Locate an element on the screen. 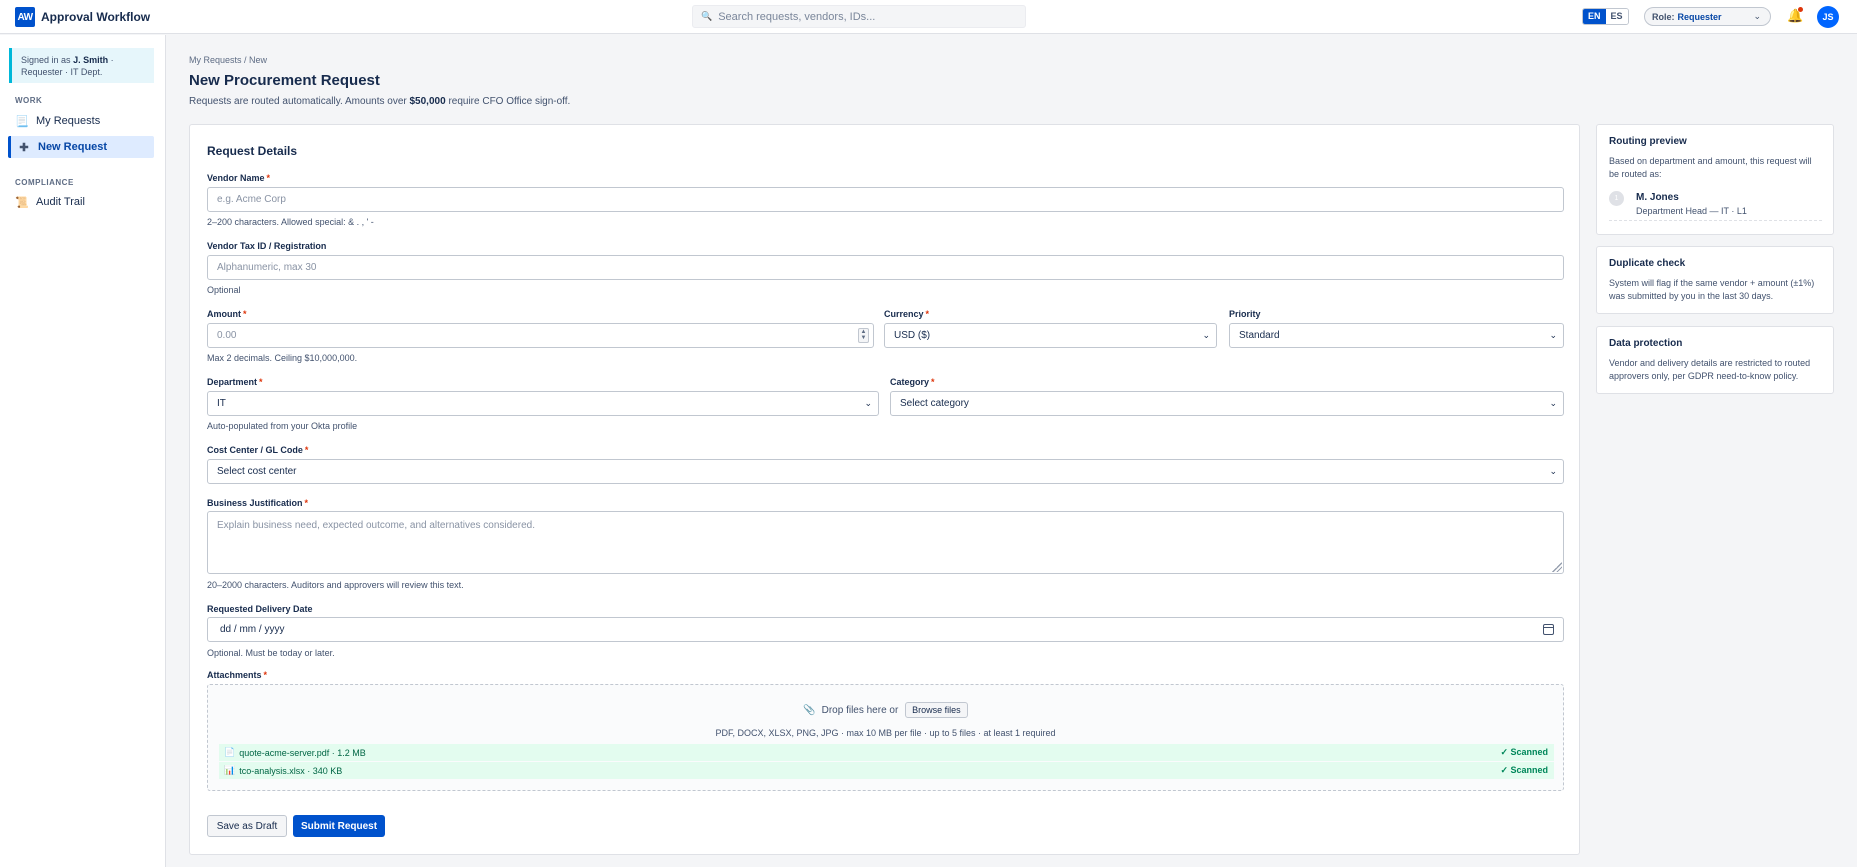 Image resolution: width=1857 pixels, height=867 pixels. lang-es-button: ES is located at coordinates (1616, 16).